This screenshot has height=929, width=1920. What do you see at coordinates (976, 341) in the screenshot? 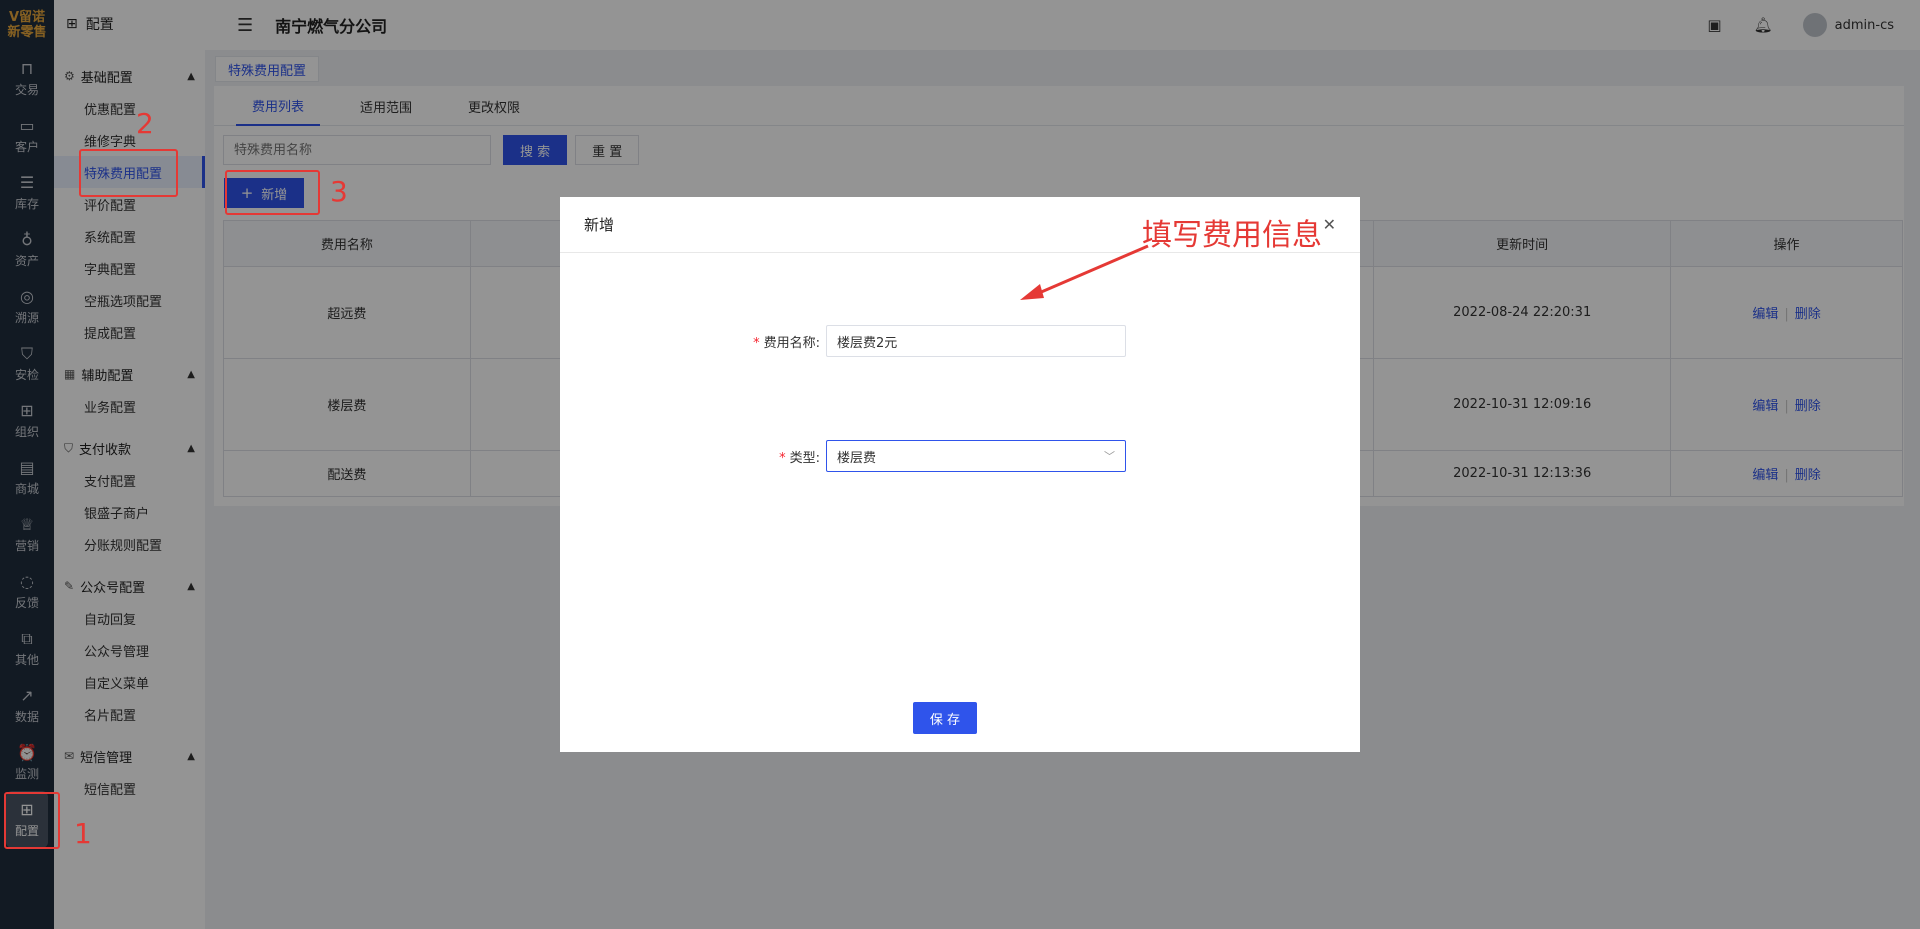
I see `fee-name-input: 楼层费2元` at bounding box center [976, 341].